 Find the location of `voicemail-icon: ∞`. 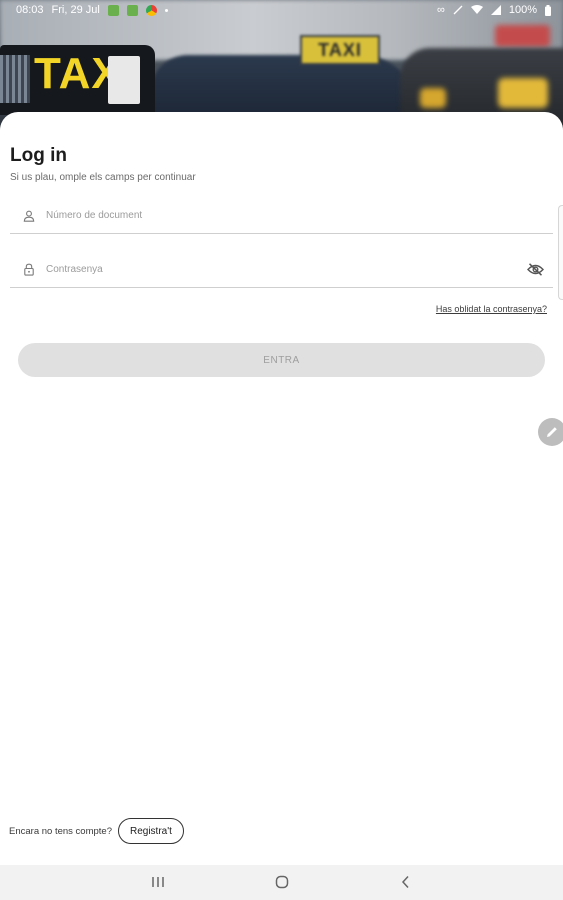

voicemail-icon: ∞ is located at coordinates (441, 10).